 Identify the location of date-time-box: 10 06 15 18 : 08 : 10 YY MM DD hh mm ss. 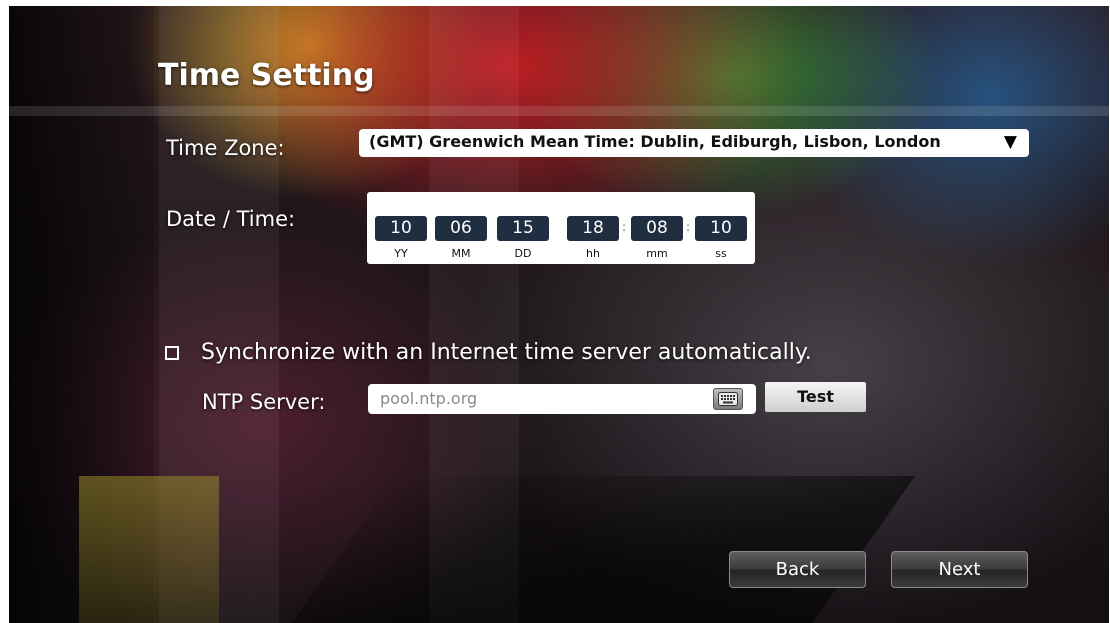
(561, 228).